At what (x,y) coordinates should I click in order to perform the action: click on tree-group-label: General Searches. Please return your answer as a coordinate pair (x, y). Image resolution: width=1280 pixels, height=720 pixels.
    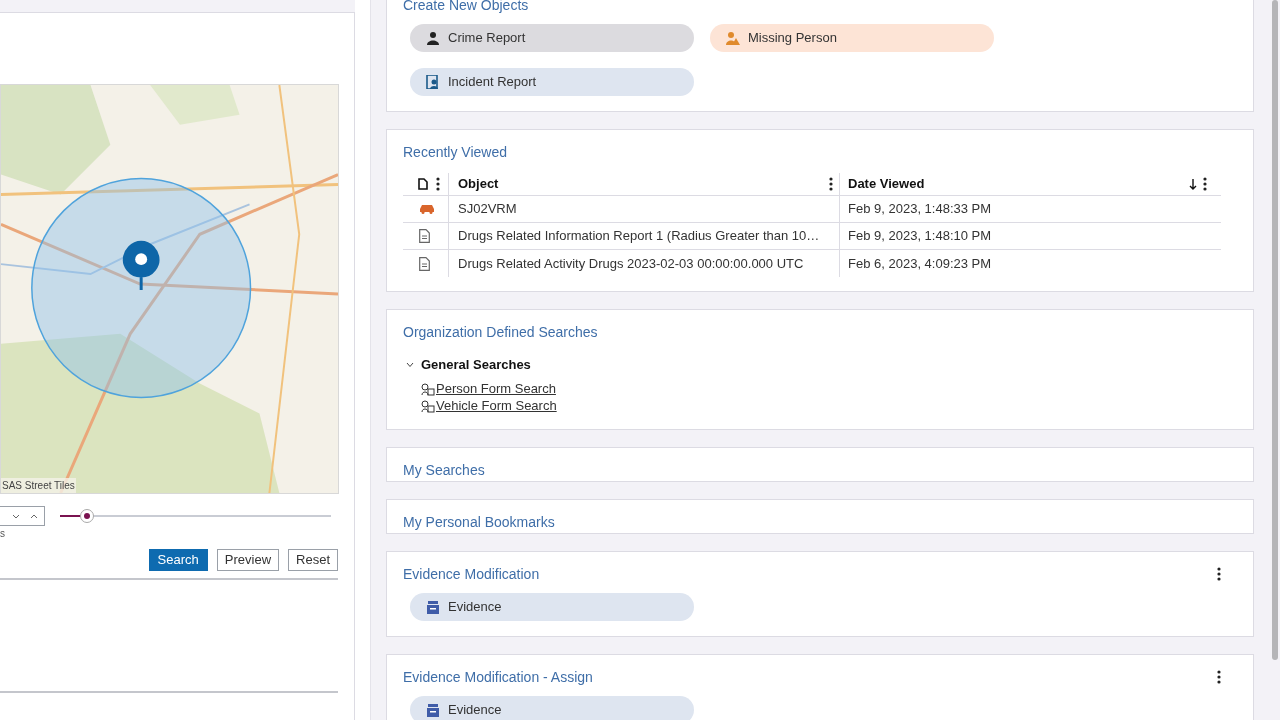
    Looking at the image, I should click on (476, 365).